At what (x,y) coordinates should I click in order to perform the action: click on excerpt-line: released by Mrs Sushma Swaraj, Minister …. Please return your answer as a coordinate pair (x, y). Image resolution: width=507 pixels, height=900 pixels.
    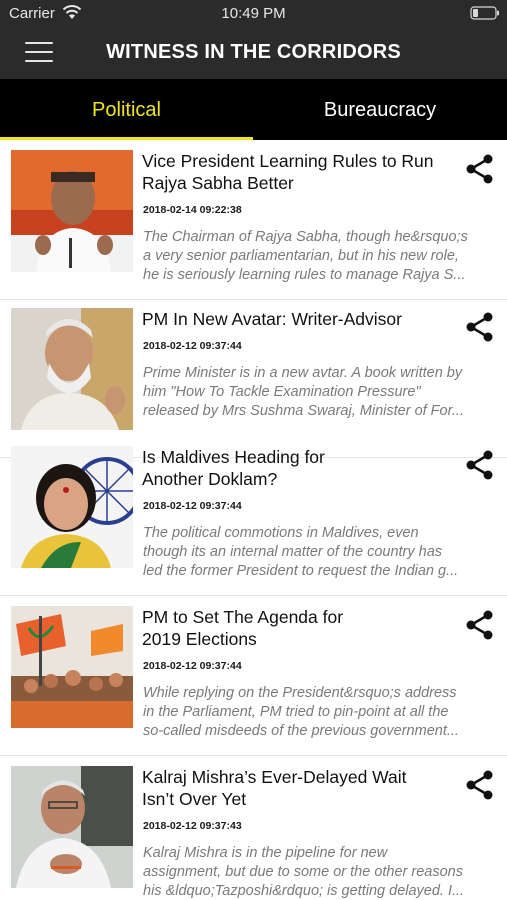
    Looking at the image, I should click on (303, 411).